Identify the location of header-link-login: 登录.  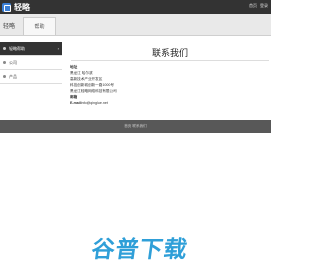
(264, 6).